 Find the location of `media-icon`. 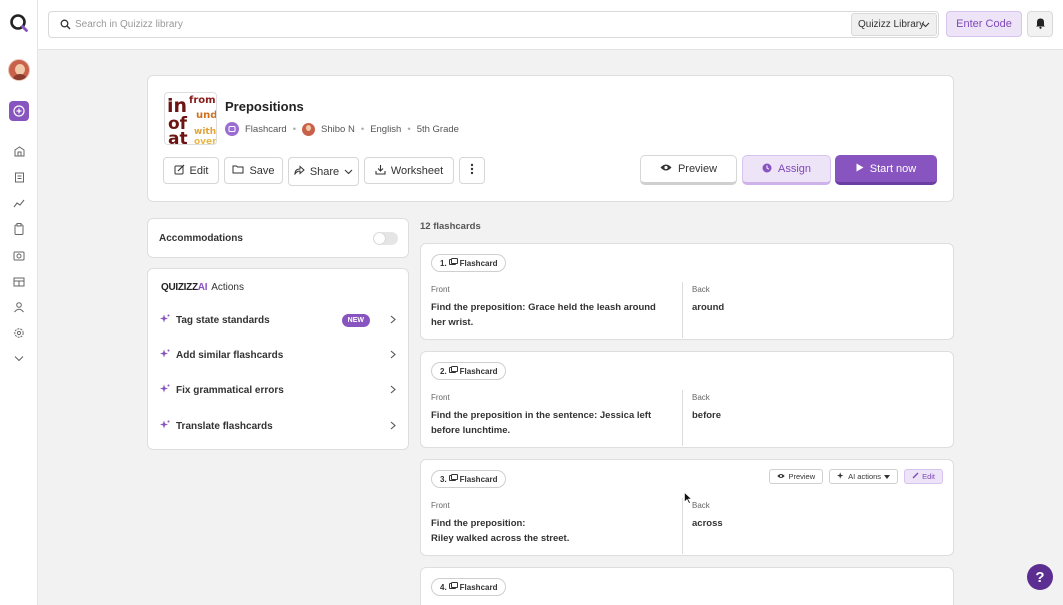

media-icon is located at coordinates (19, 255).